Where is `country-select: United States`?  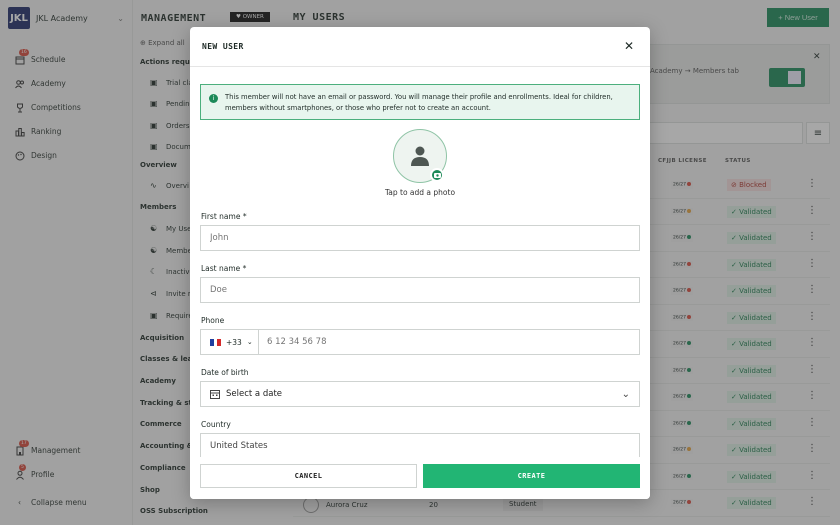
country-select: United States is located at coordinates (420, 446).